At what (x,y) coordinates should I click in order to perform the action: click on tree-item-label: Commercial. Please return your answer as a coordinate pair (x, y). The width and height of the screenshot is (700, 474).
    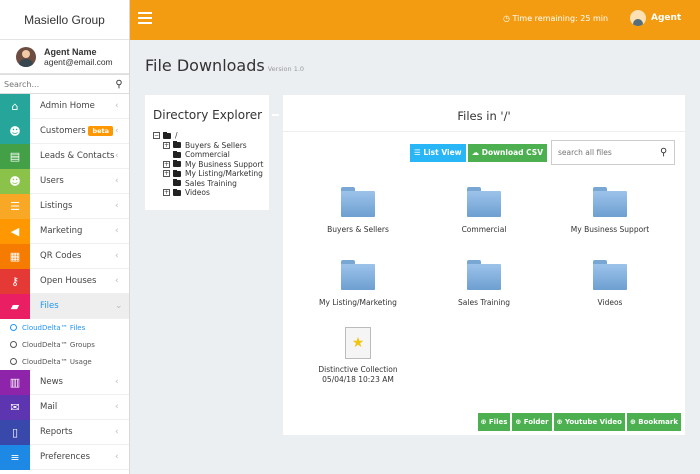
    Looking at the image, I should click on (207, 154).